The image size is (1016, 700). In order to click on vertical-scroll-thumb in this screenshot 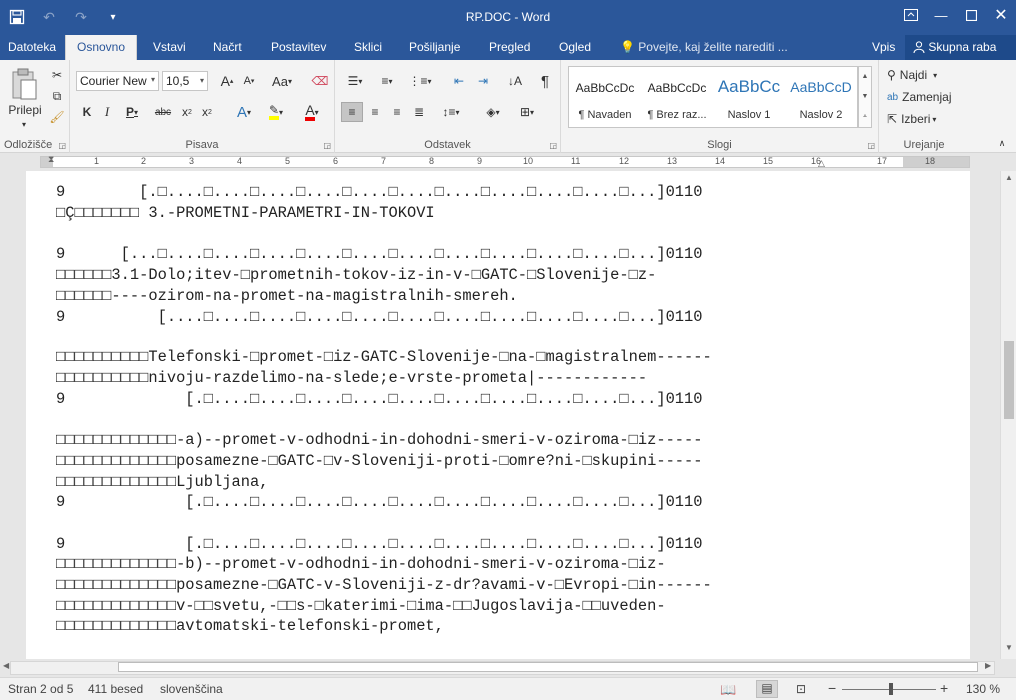, I will do `click(1009, 380)`.